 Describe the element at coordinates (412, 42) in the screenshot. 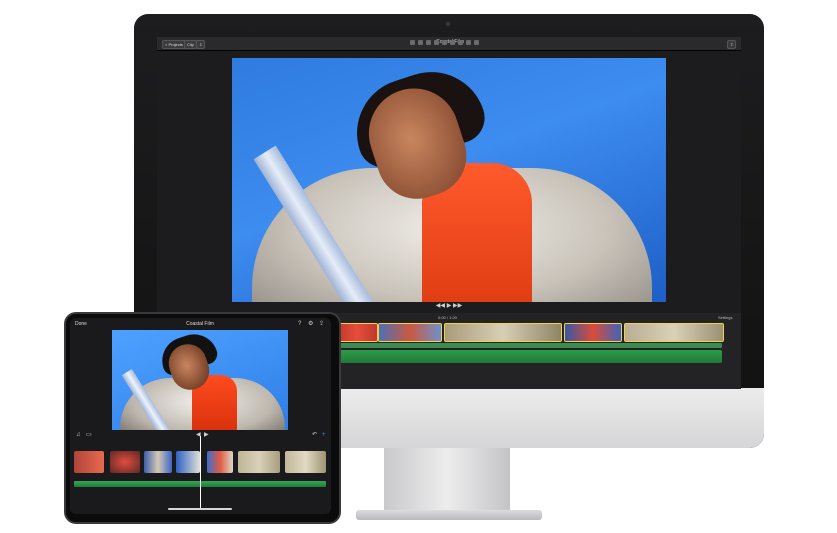

I see `color-balance-icon` at that location.